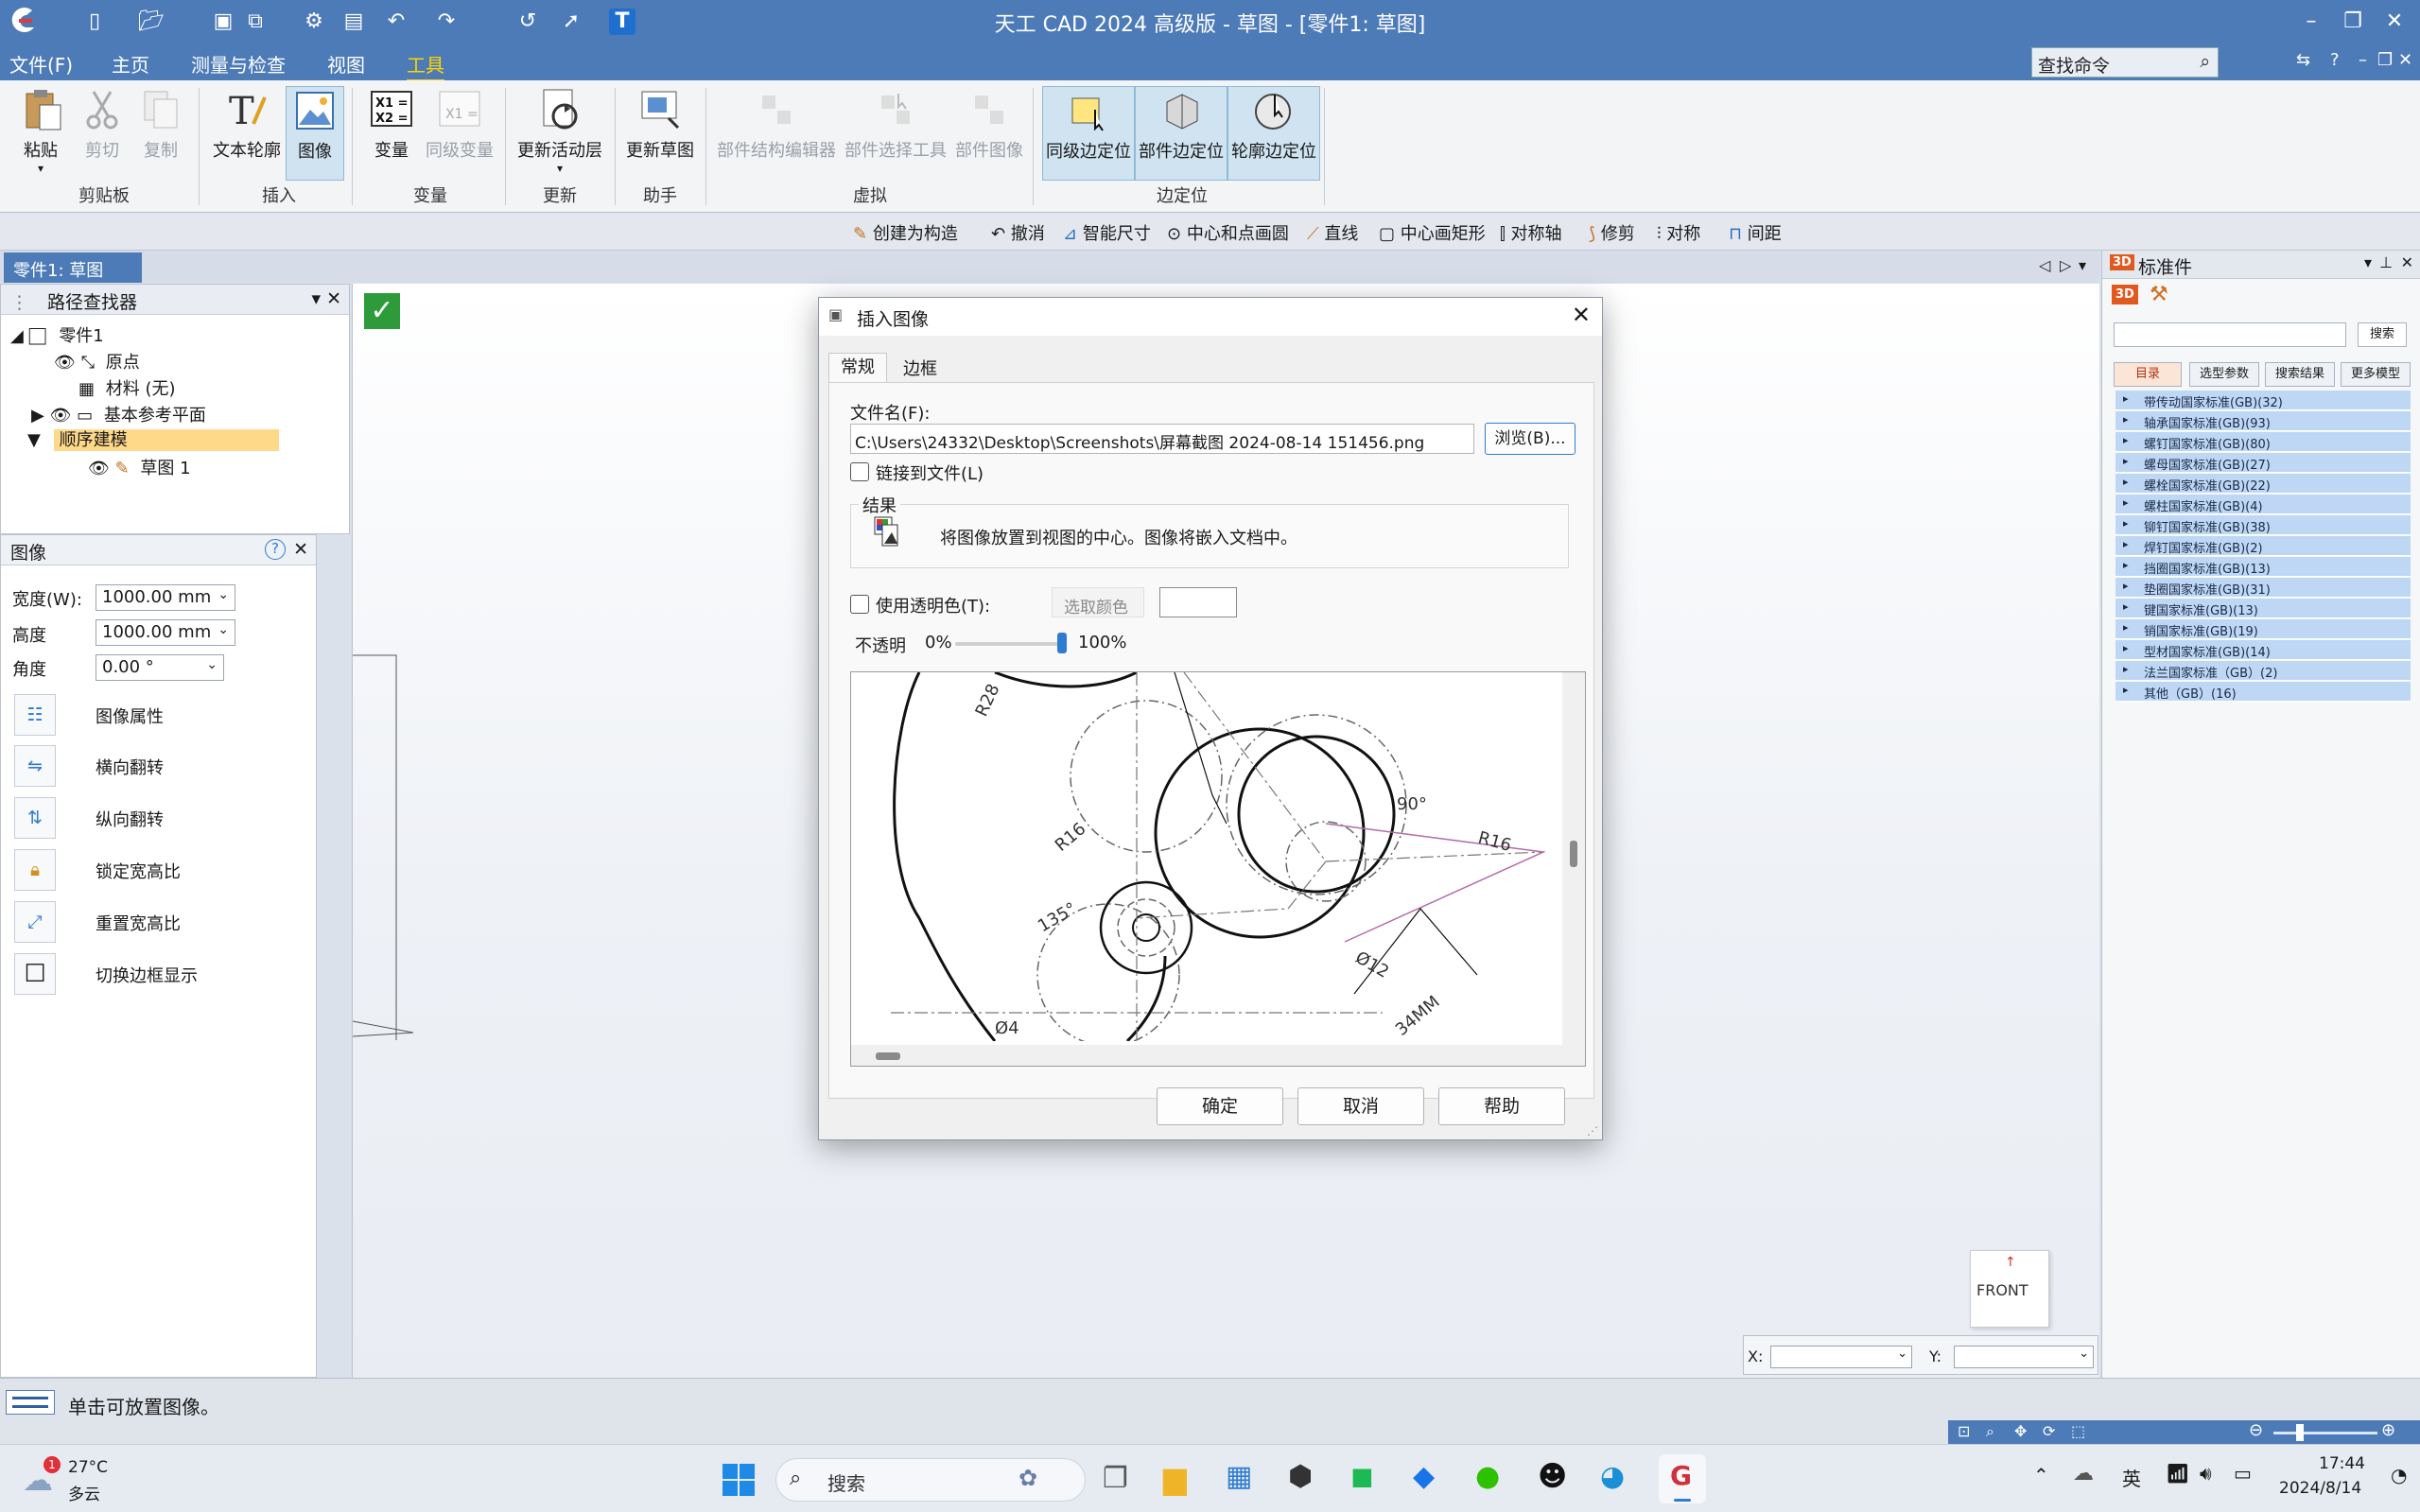 The width and height of the screenshot is (2420, 1512). Describe the element at coordinates (1089, 133) in the screenshot. I see `same-level-edge-locate-button: 同级边定位` at that location.